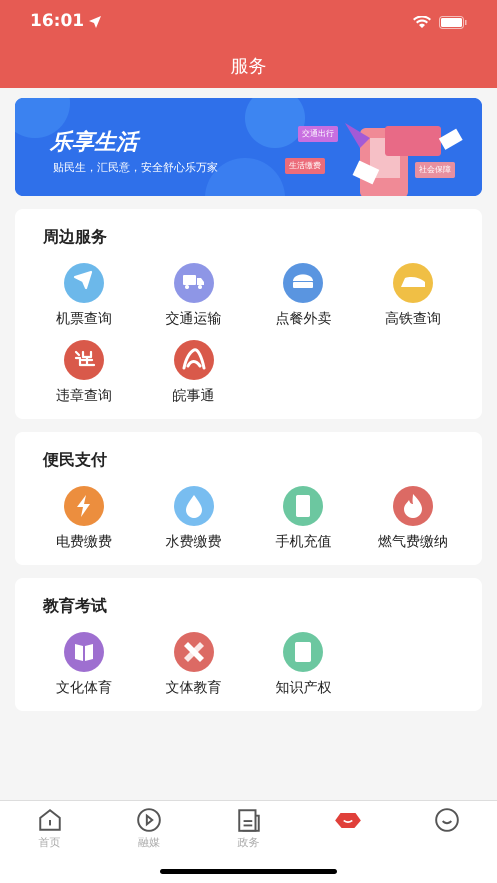 This screenshot has height=883, width=497. I want to click on banner-tag: 社会保障, so click(435, 170).